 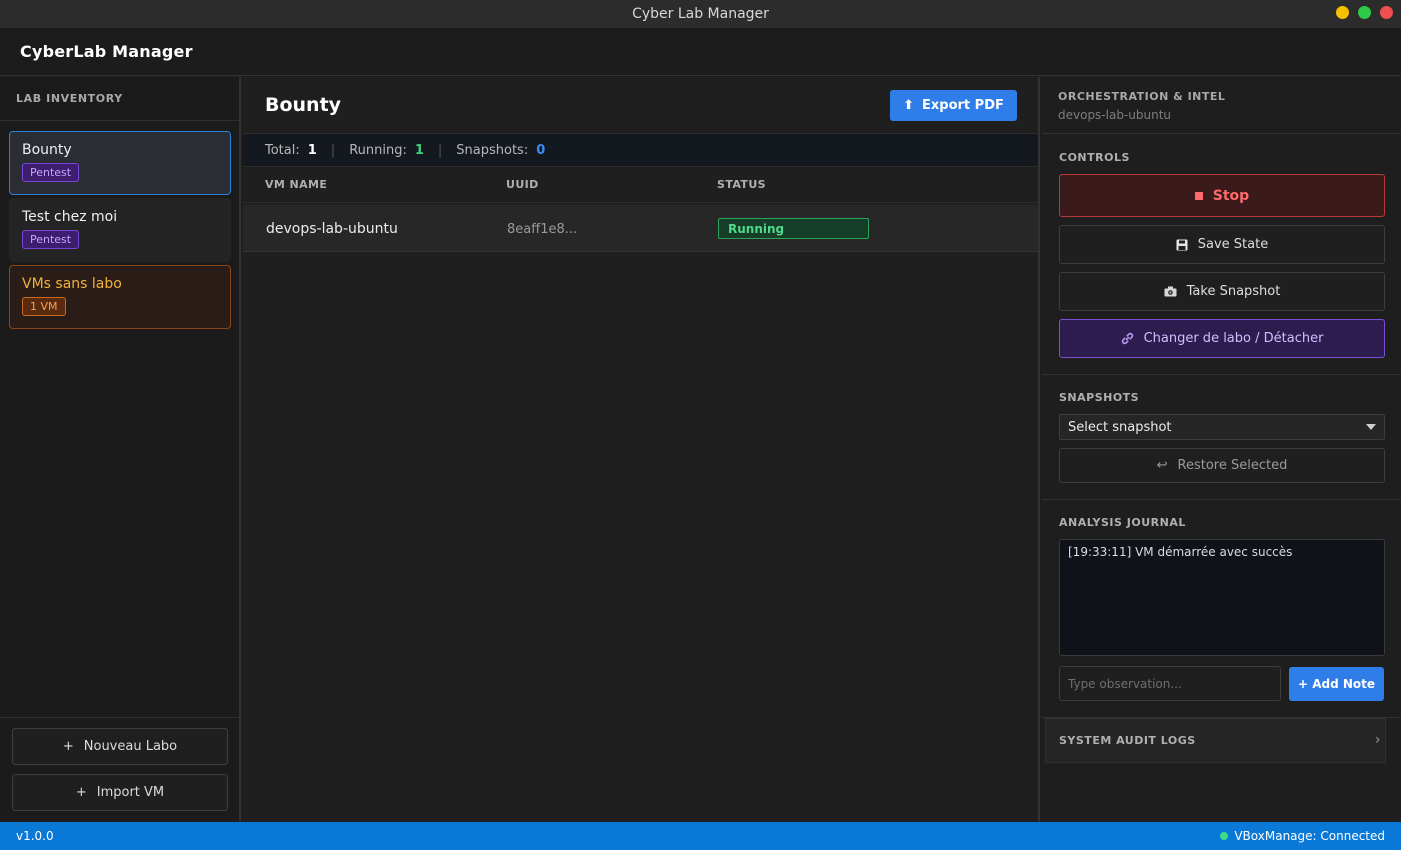 I want to click on import-vm-label: Import VM, so click(x=130, y=792).